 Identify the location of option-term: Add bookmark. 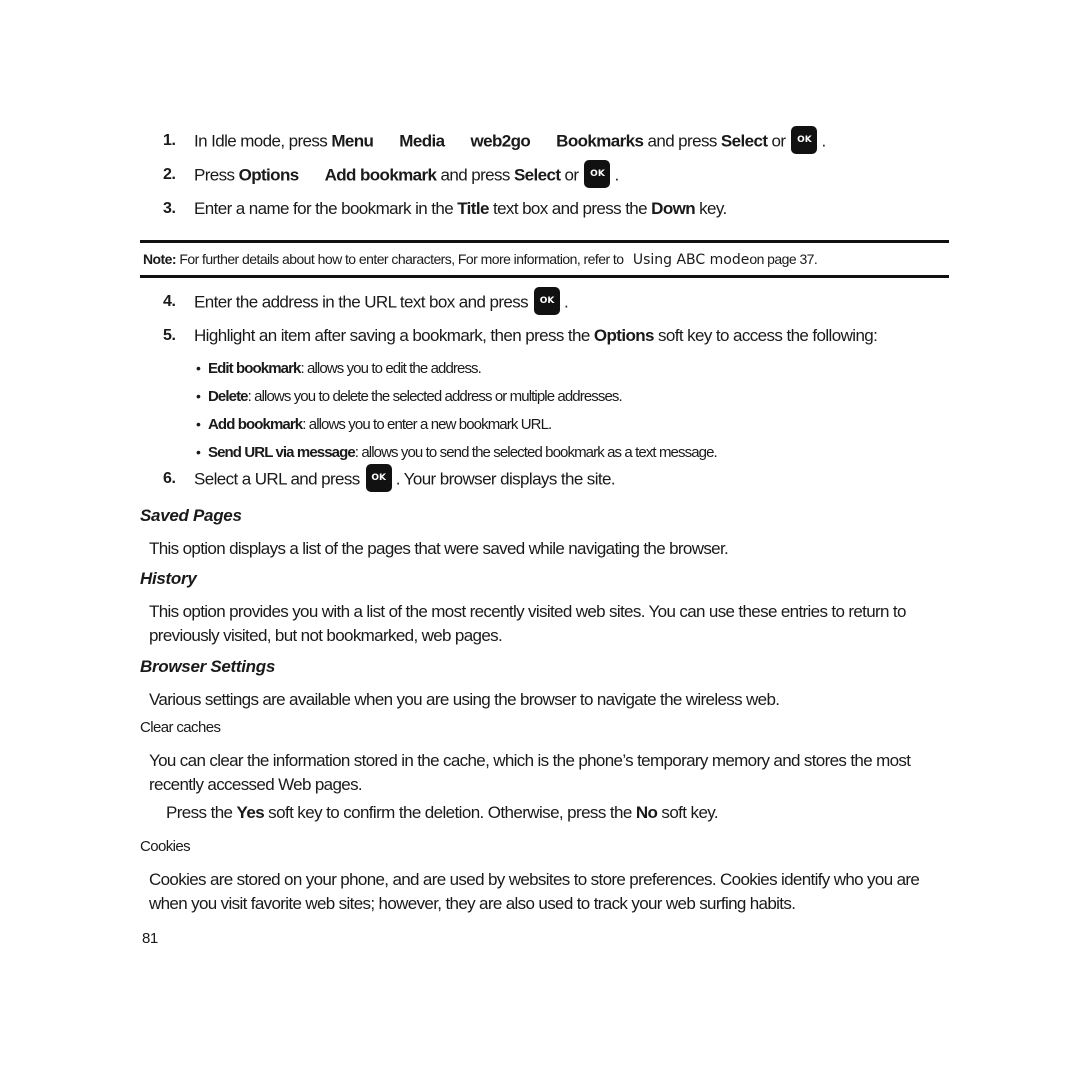
(255, 424).